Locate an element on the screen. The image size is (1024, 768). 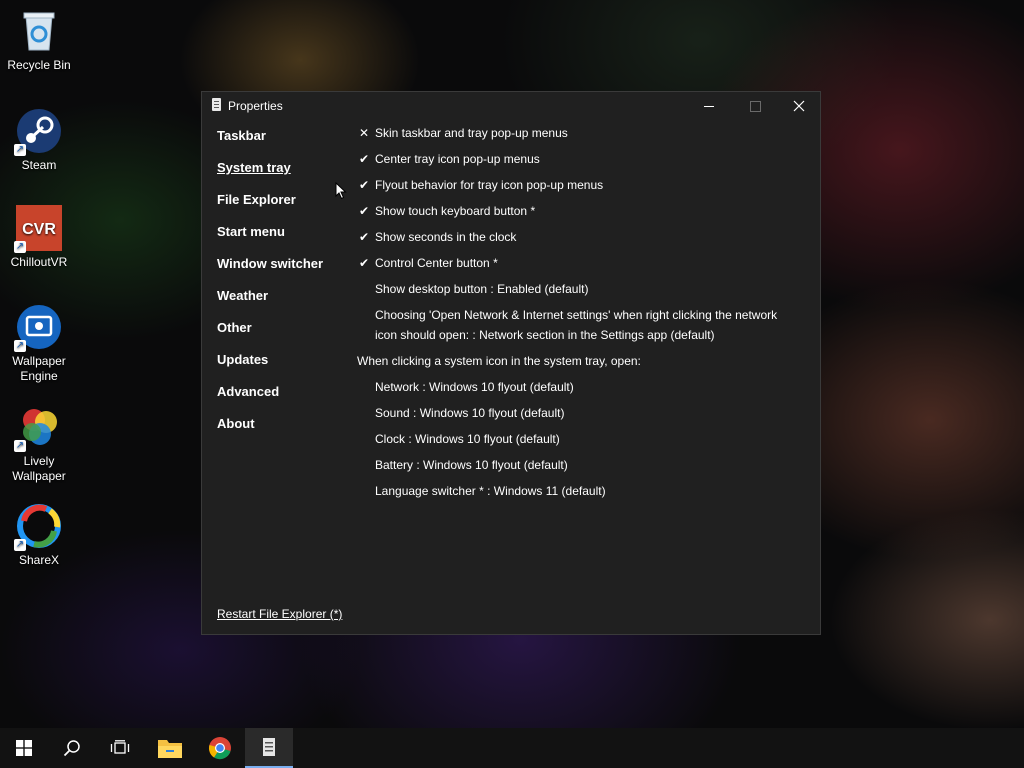
desktop-icon-sharex: ↗ ShareX is located at coordinates (39, 535).